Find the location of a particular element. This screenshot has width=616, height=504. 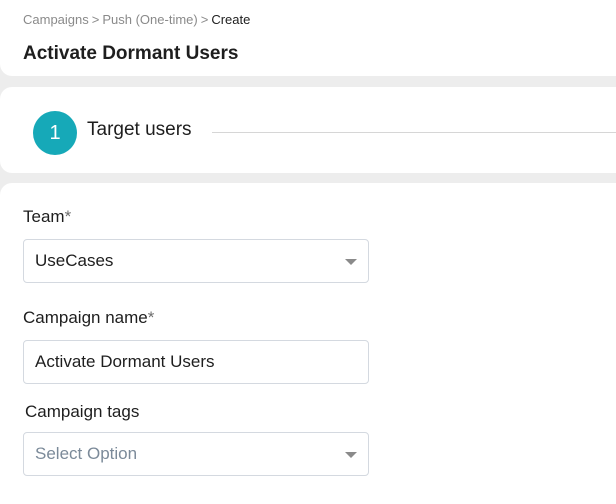

campaign-name-label: Campaign name* is located at coordinates (89, 317).